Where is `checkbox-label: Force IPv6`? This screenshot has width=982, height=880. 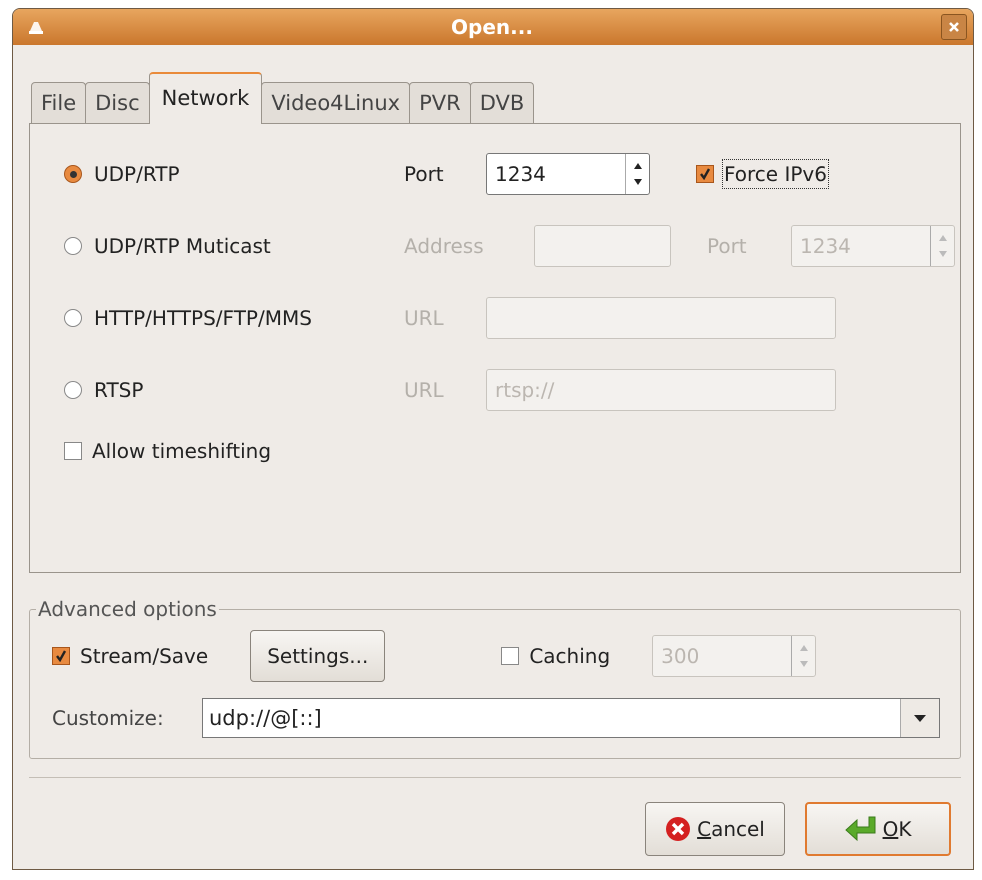 checkbox-label: Force IPv6 is located at coordinates (775, 174).